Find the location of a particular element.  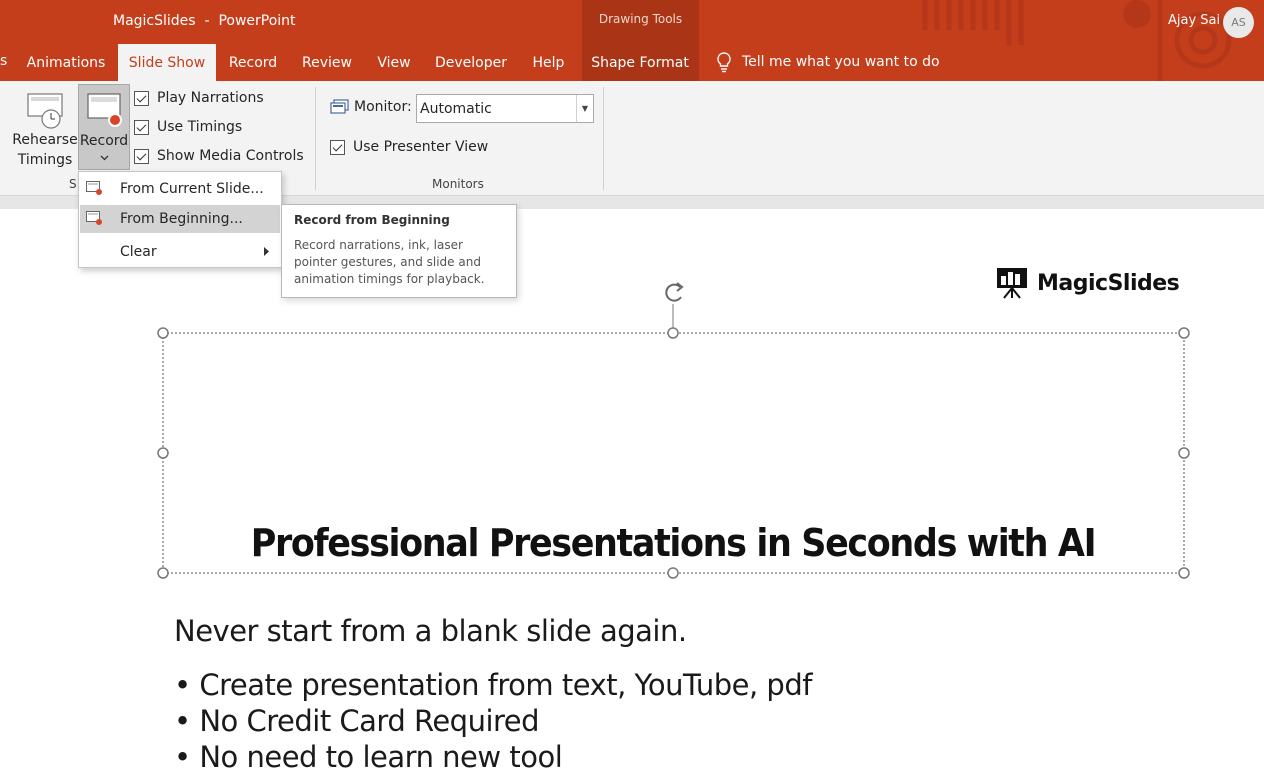

monitors-group-label: Monitors is located at coordinates (458, 184).